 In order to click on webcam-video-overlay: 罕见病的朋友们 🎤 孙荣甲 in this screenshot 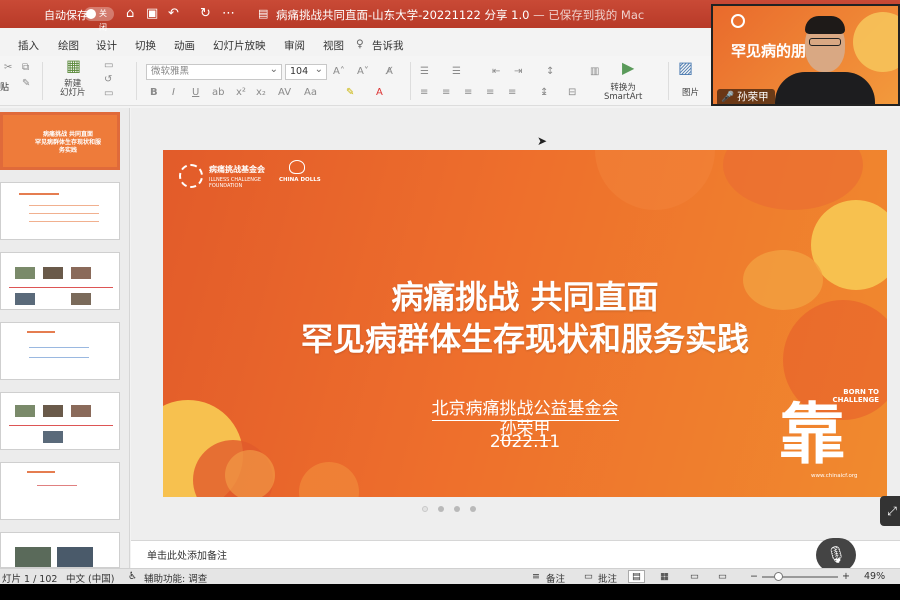, I will do `click(805, 55)`.